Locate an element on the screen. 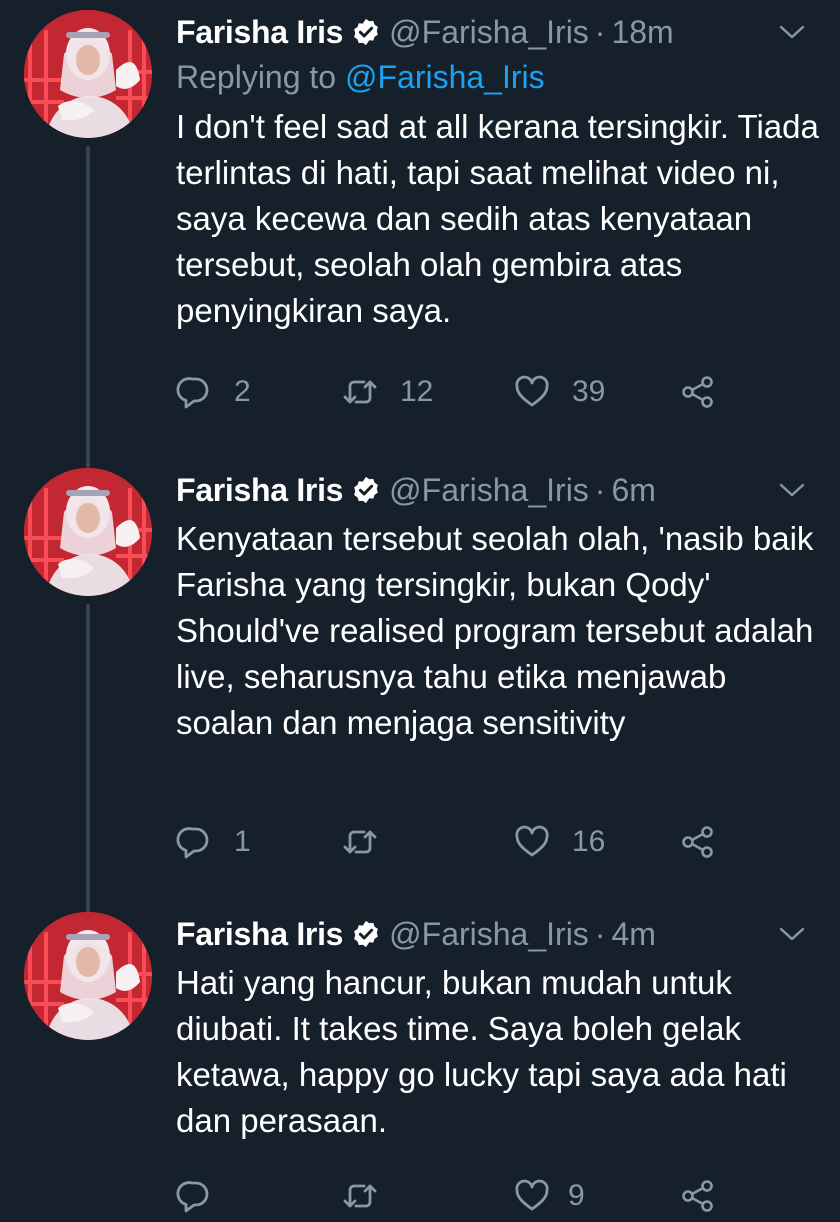 Image resolution: width=840 pixels, height=1222 pixels. tweet-header: Farisha Iris @Farisha_Iris · 4m is located at coordinates (498, 934).